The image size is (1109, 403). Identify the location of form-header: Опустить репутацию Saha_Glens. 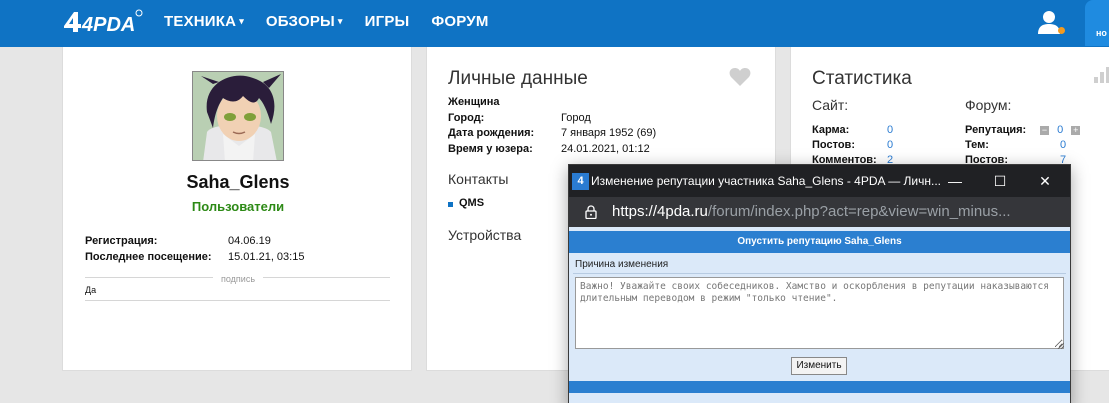
(819, 242).